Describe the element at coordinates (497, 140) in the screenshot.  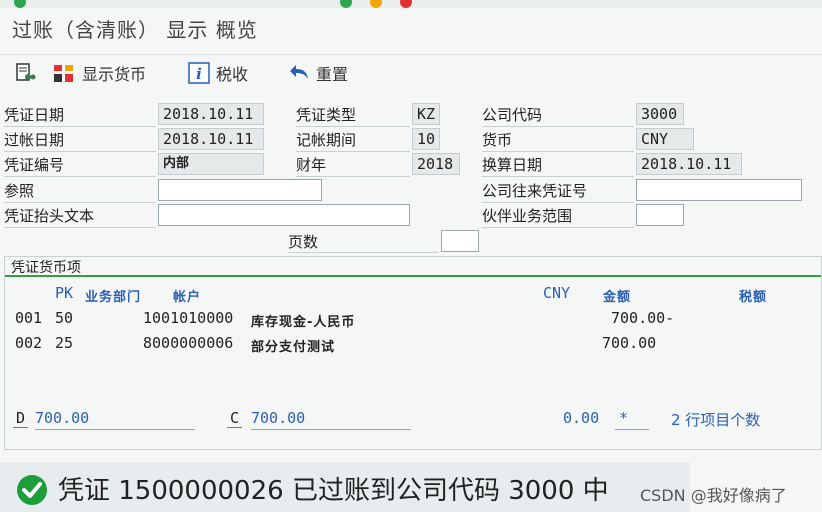
I see `currency-label: 货币` at that location.